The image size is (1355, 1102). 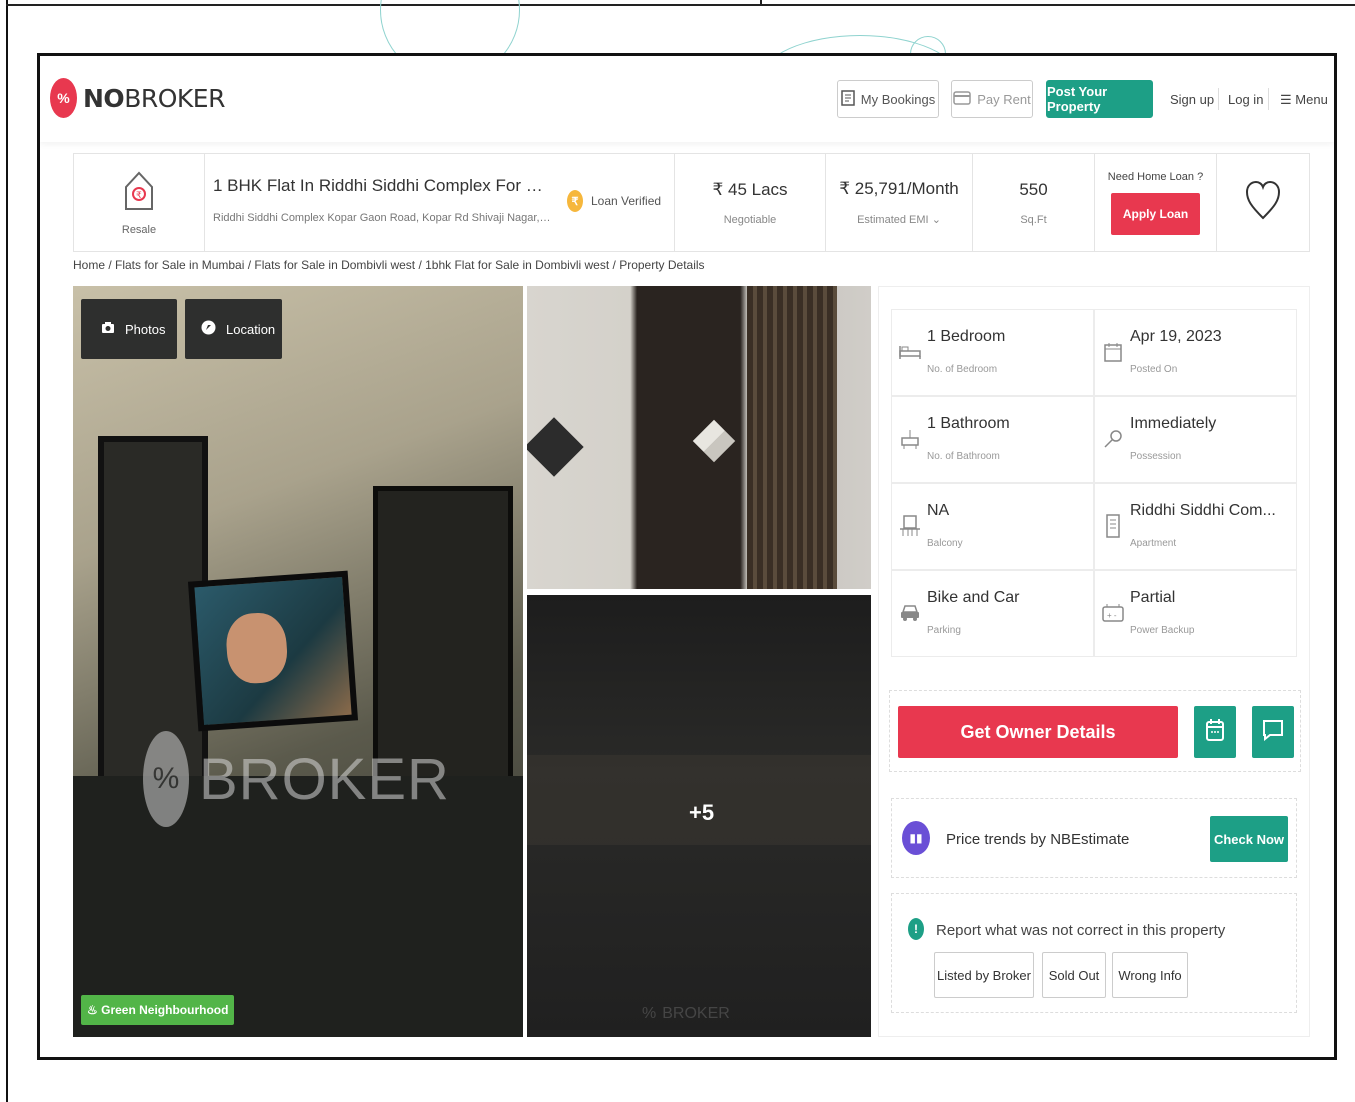 I want to click on document-divider, so click(x=761, y=3).